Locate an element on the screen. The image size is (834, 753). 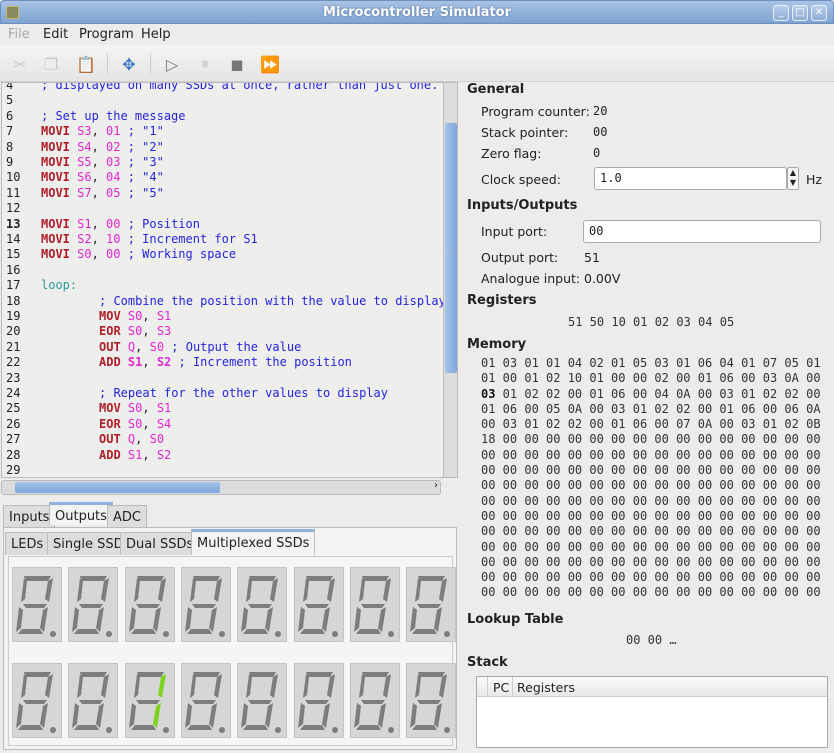
stop-icon: ◼ is located at coordinates (237, 64).